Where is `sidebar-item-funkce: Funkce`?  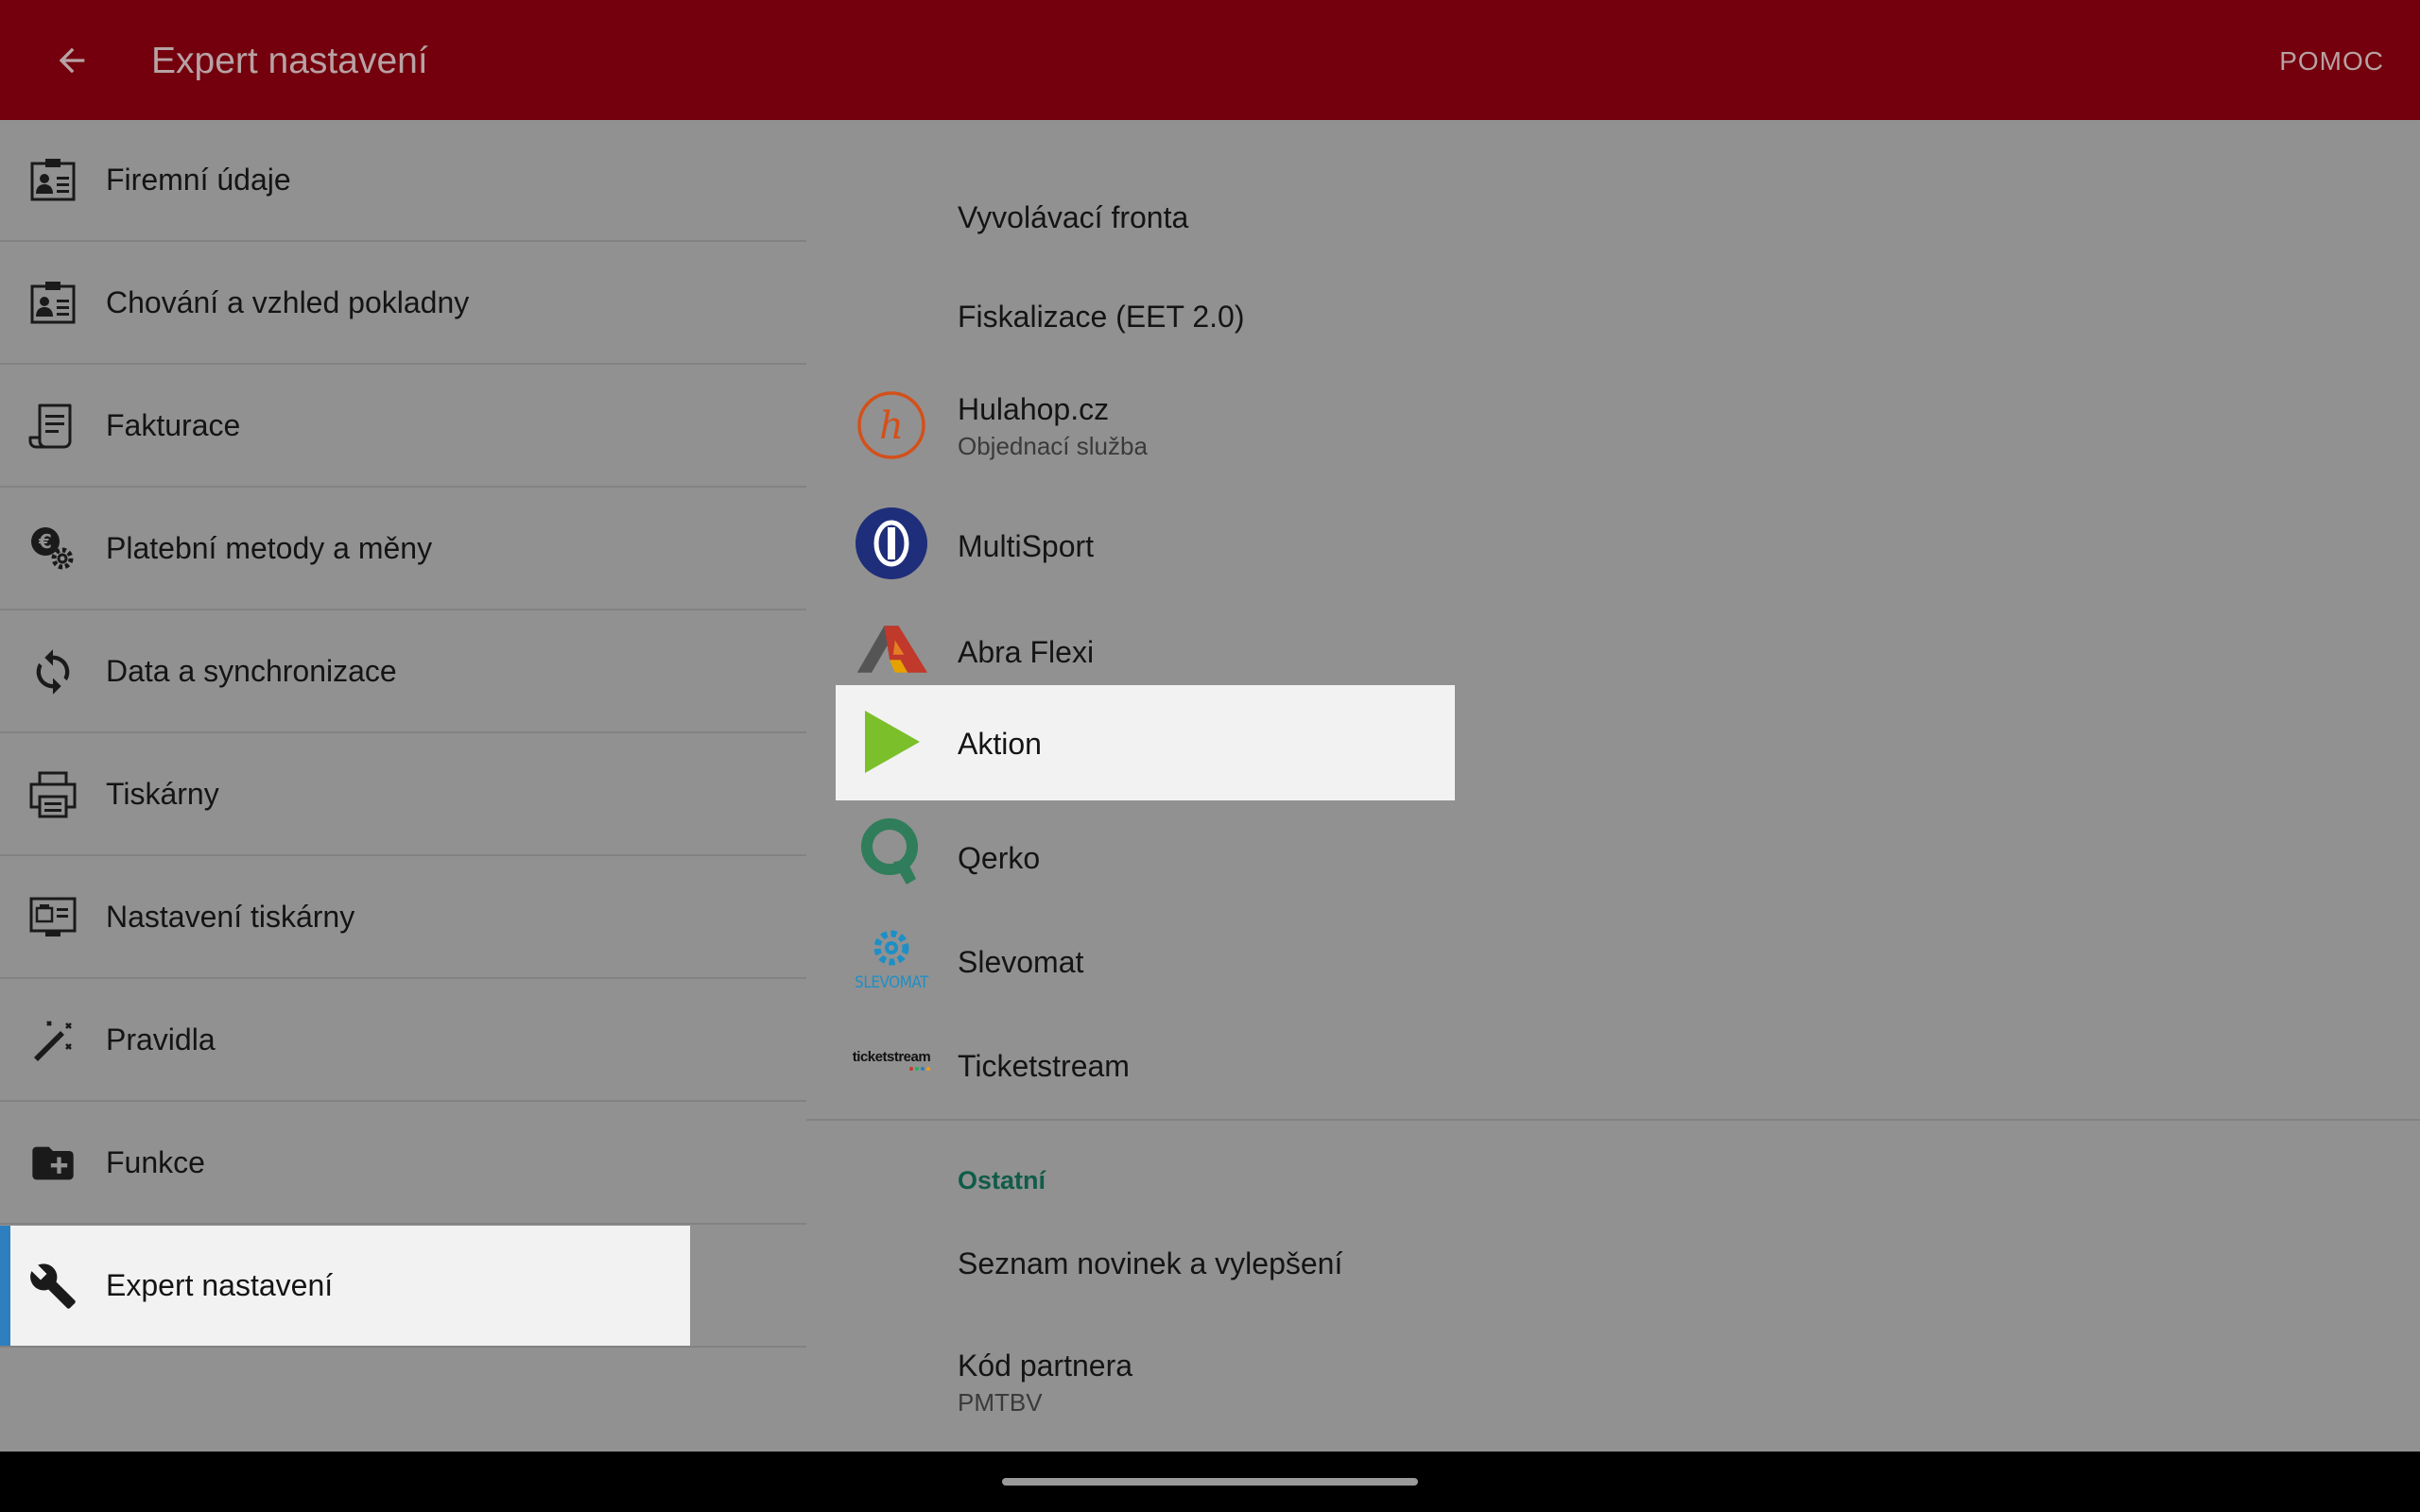 sidebar-item-funkce: Funkce is located at coordinates (403, 1164).